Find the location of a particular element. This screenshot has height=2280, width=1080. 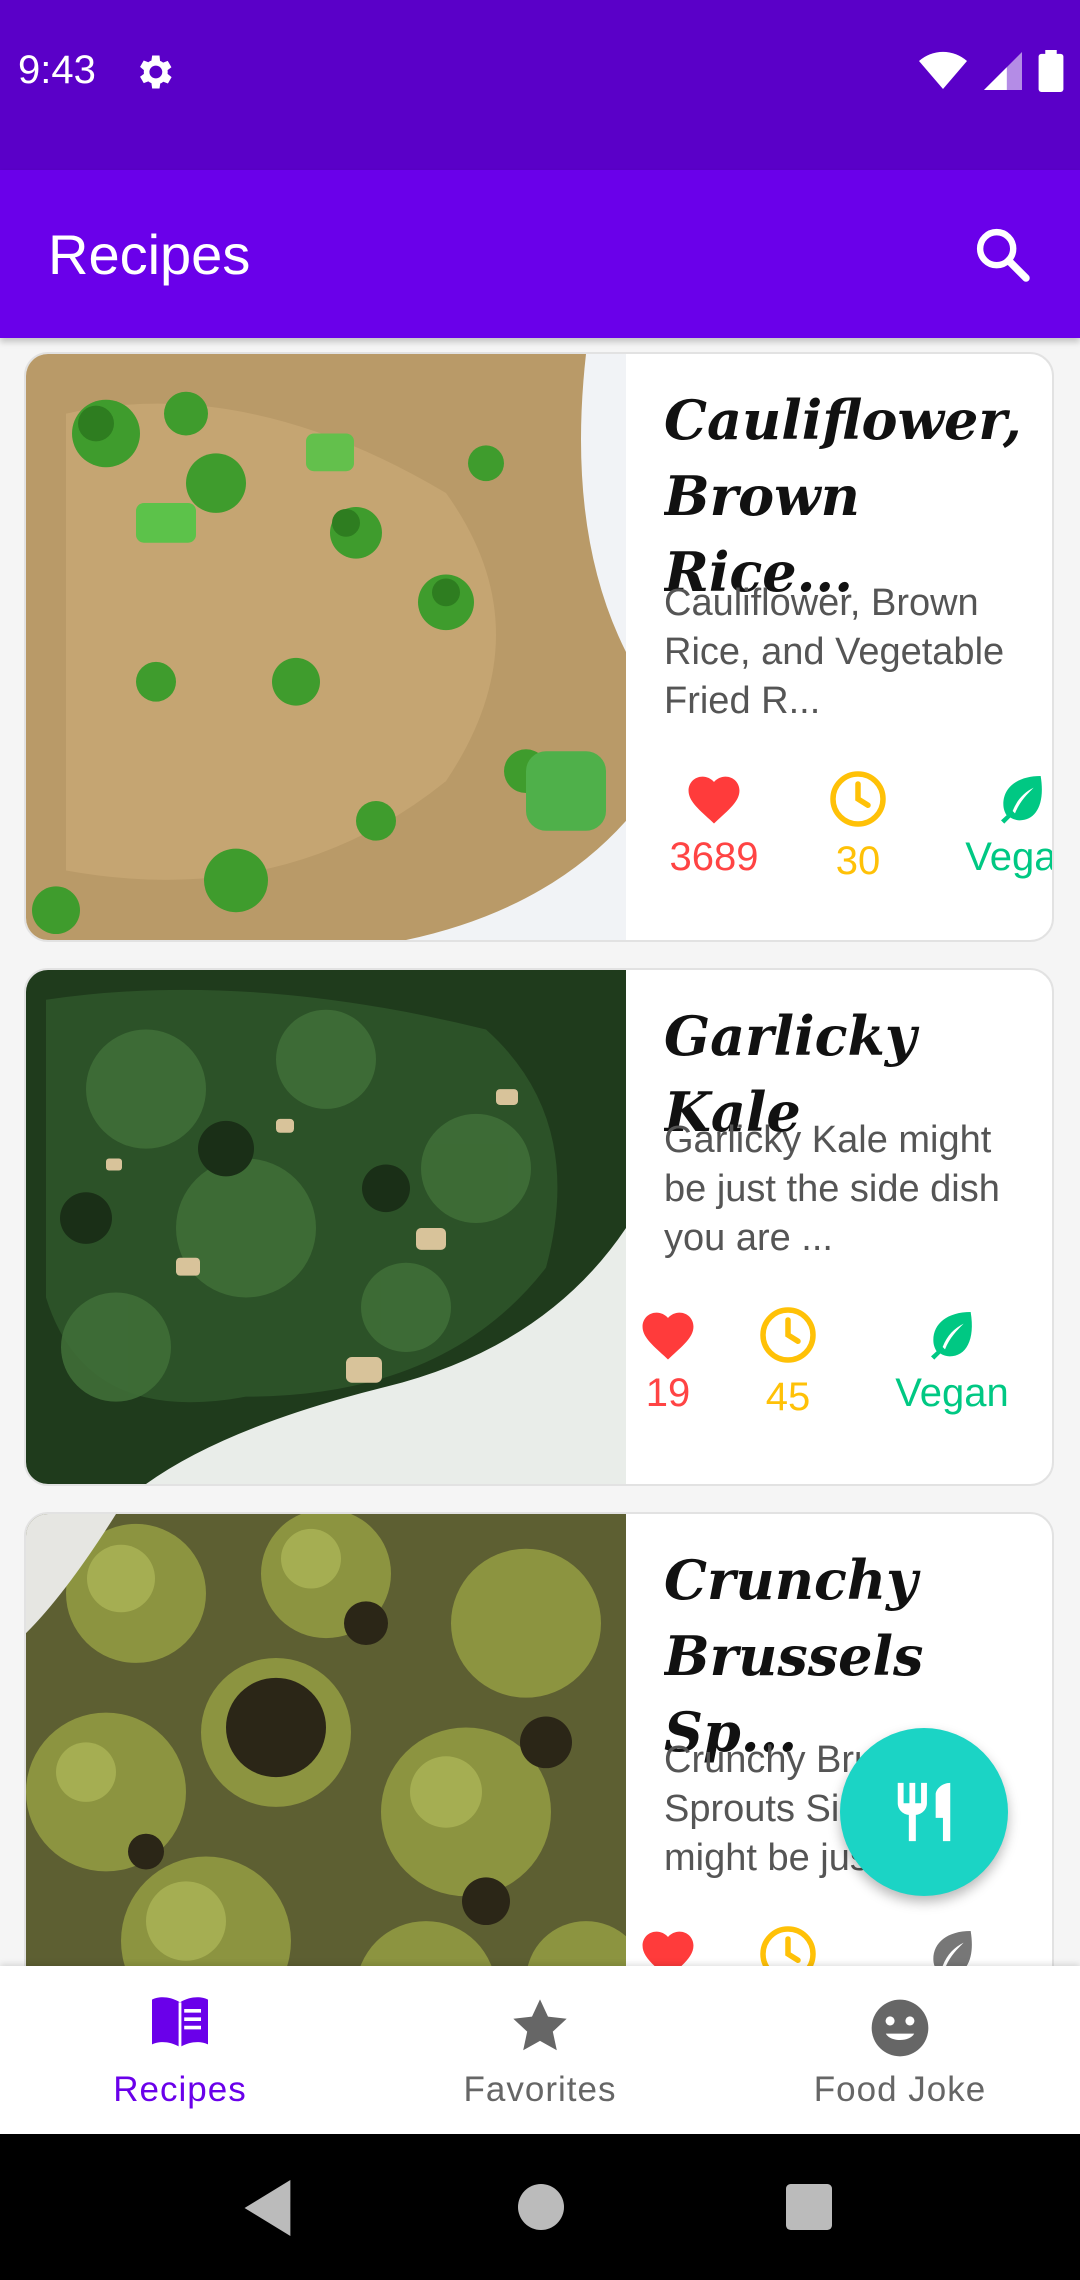

likes-stat: 19 is located at coordinates (668, 1360).